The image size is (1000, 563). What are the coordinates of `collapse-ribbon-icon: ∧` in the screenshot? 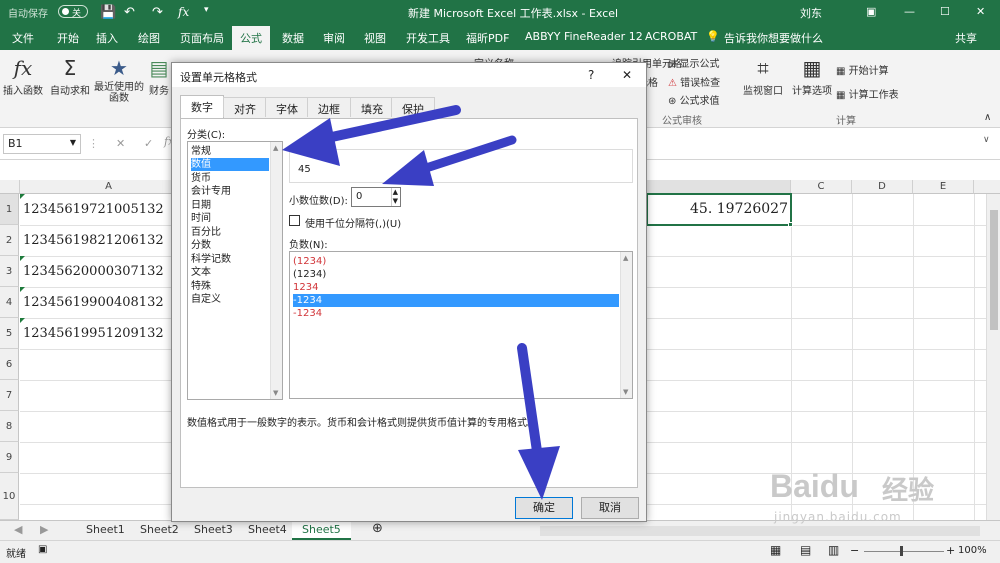 It's located at (987, 117).